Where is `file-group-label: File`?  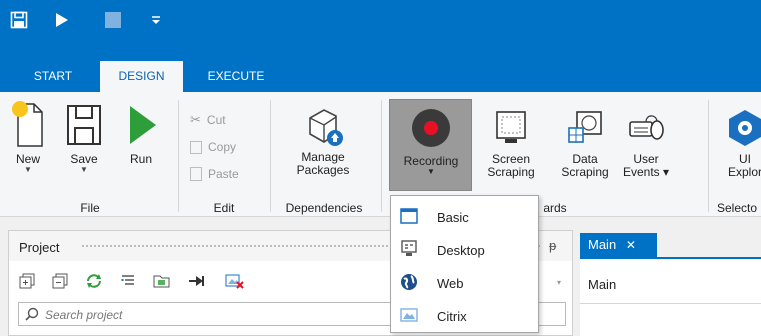 file-group-label: File is located at coordinates (90, 208).